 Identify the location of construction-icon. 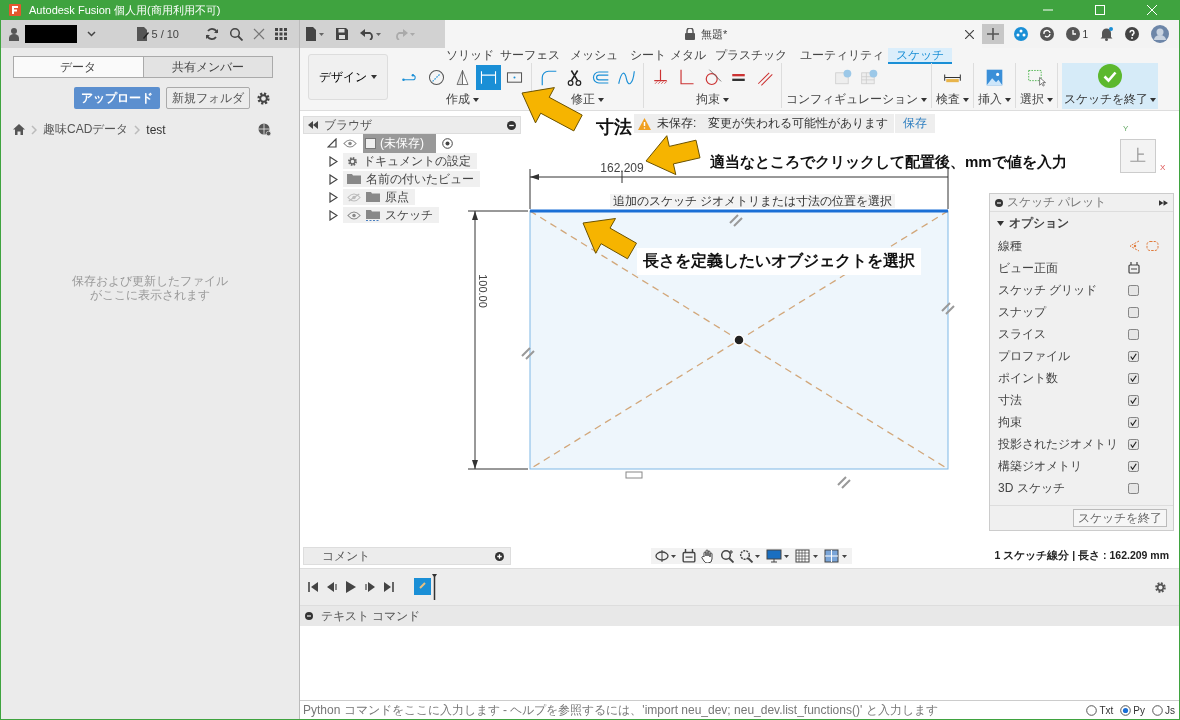
(1134, 246).